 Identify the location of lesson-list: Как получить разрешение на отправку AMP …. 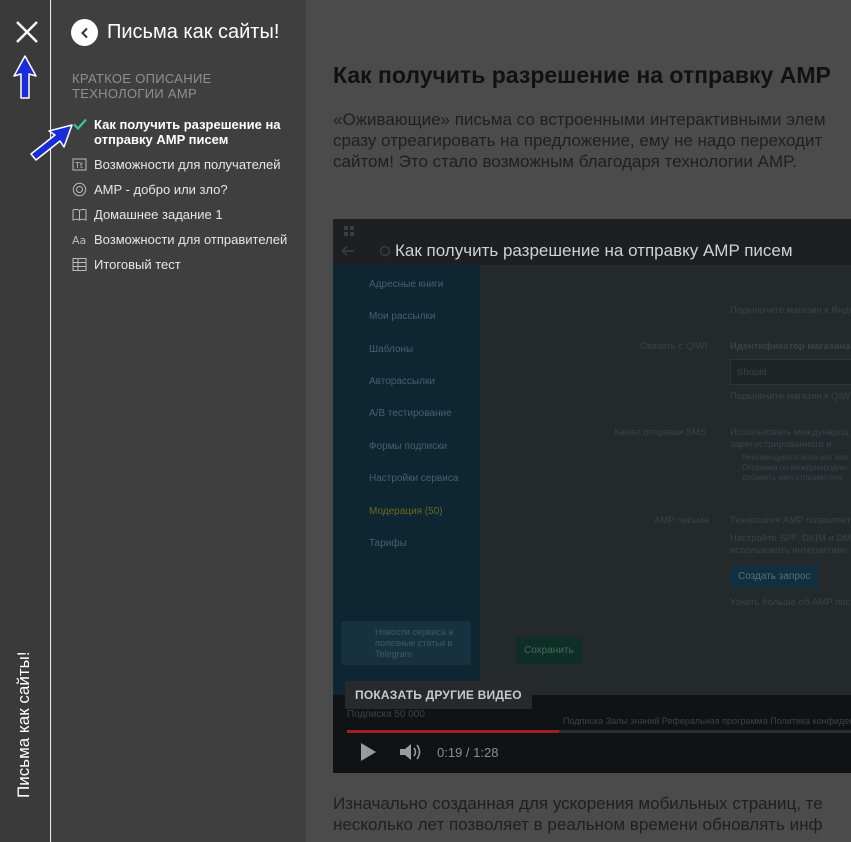
(187, 199).